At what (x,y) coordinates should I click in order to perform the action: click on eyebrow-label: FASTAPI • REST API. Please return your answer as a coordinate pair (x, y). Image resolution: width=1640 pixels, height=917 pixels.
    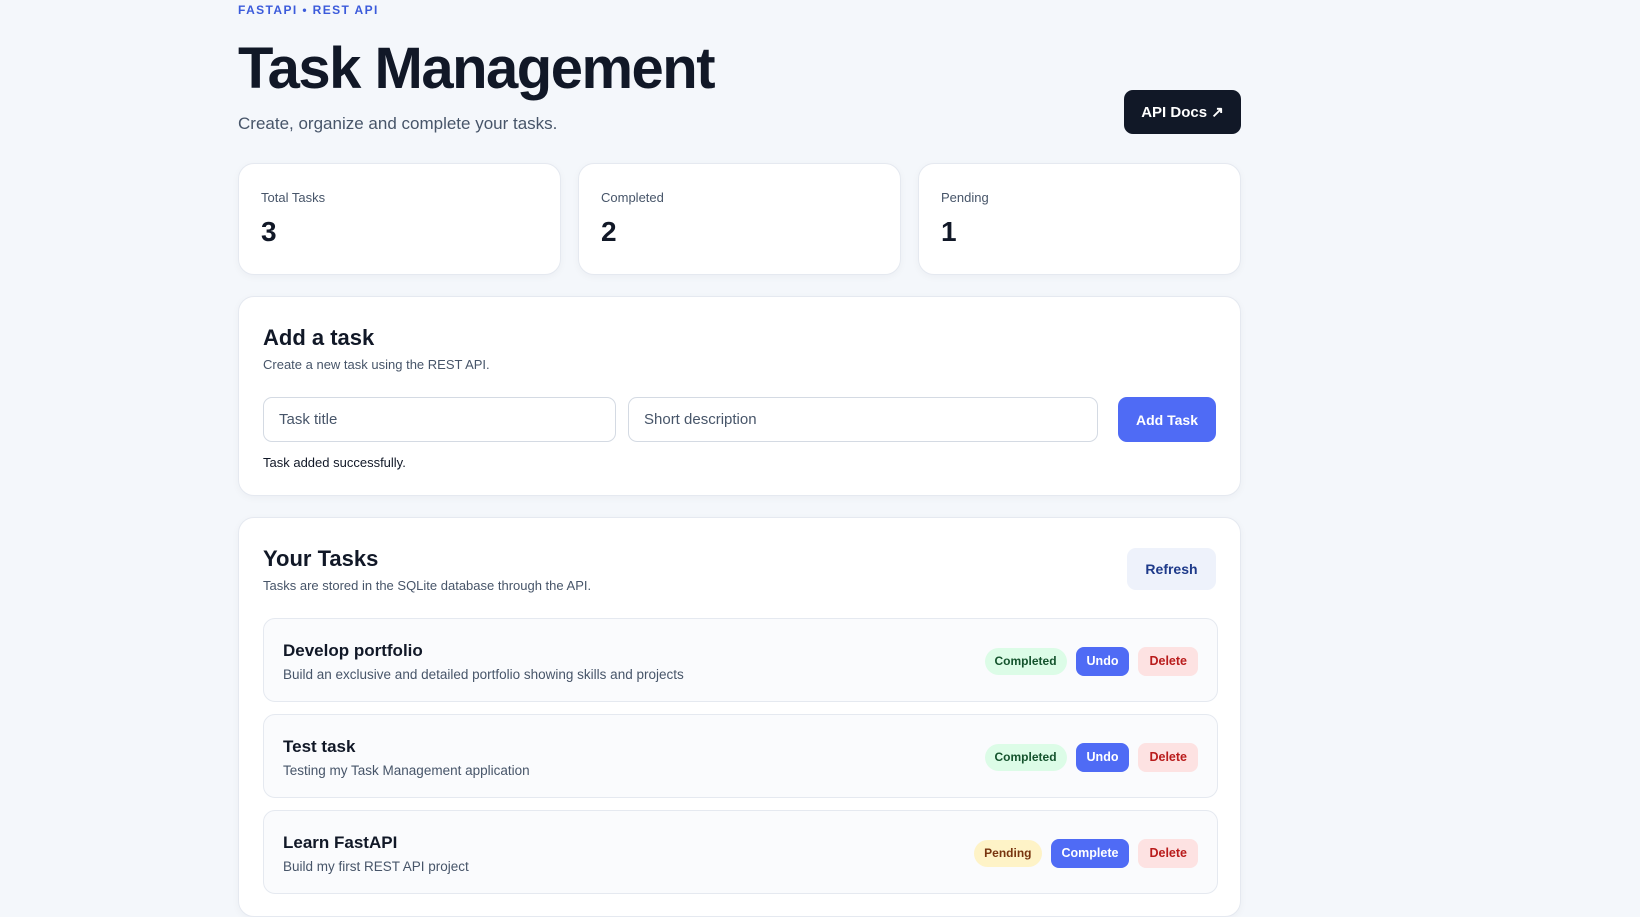
    Looking at the image, I should click on (308, 10).